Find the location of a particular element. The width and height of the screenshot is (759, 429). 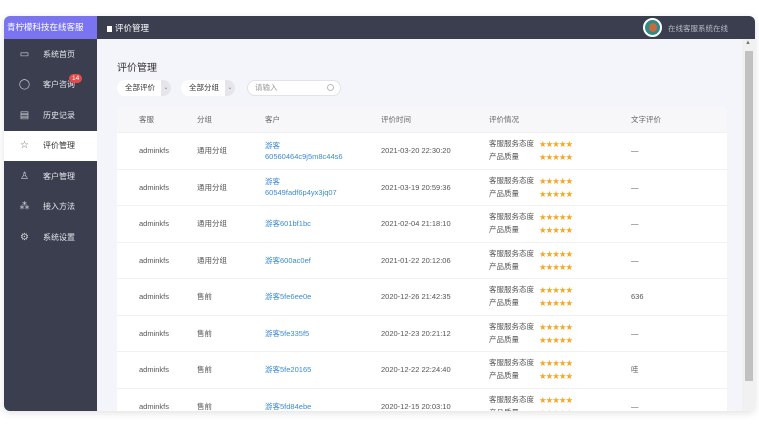

window-icon: ▭ is located at coordinates (24, 54).